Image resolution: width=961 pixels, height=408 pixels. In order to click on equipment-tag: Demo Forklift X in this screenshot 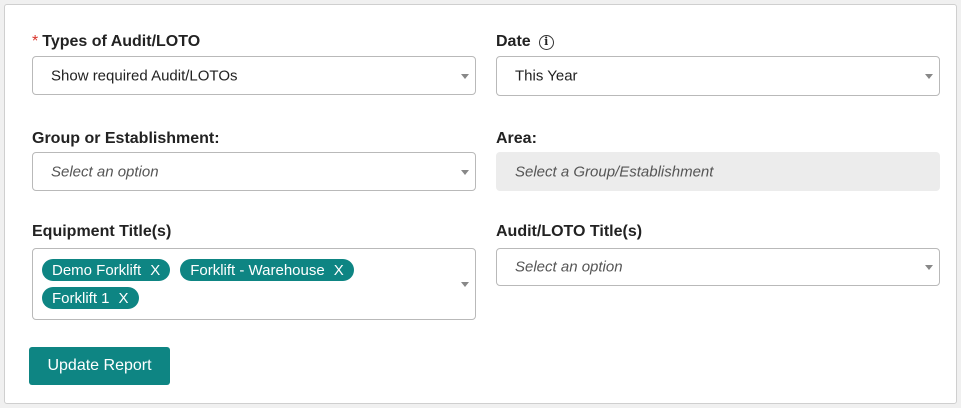, I will do `click(106, 270)`.